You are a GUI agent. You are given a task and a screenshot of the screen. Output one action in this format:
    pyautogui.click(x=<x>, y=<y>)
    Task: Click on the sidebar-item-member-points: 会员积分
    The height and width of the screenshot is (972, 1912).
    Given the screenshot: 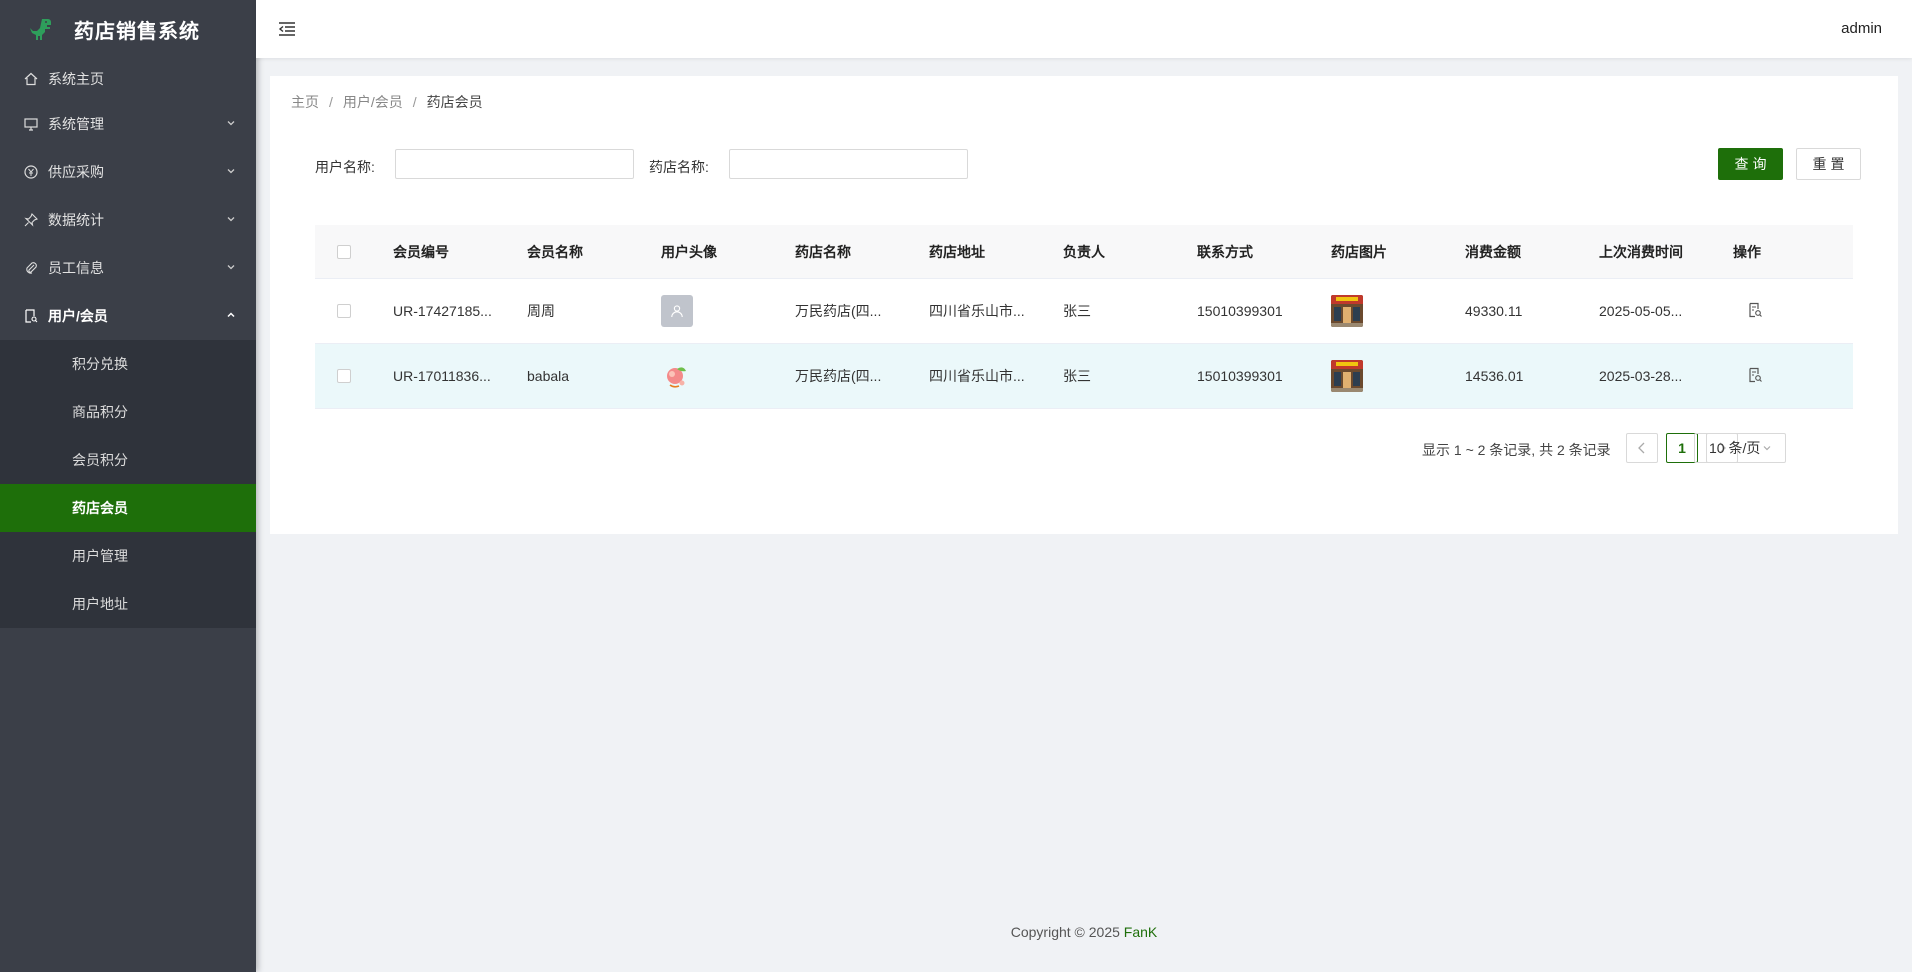 What is the action you would take?
    pyautogui.click(x=128, y=460)
    